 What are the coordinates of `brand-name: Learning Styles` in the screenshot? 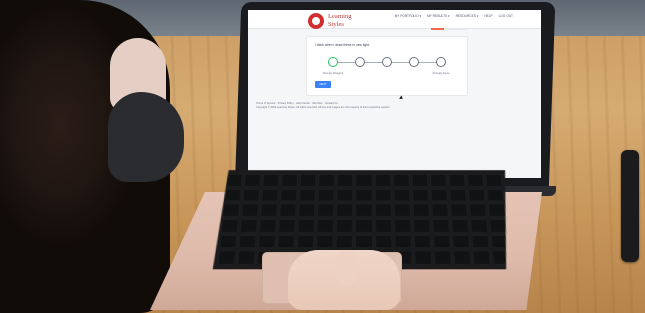 It's located at (340, 20).